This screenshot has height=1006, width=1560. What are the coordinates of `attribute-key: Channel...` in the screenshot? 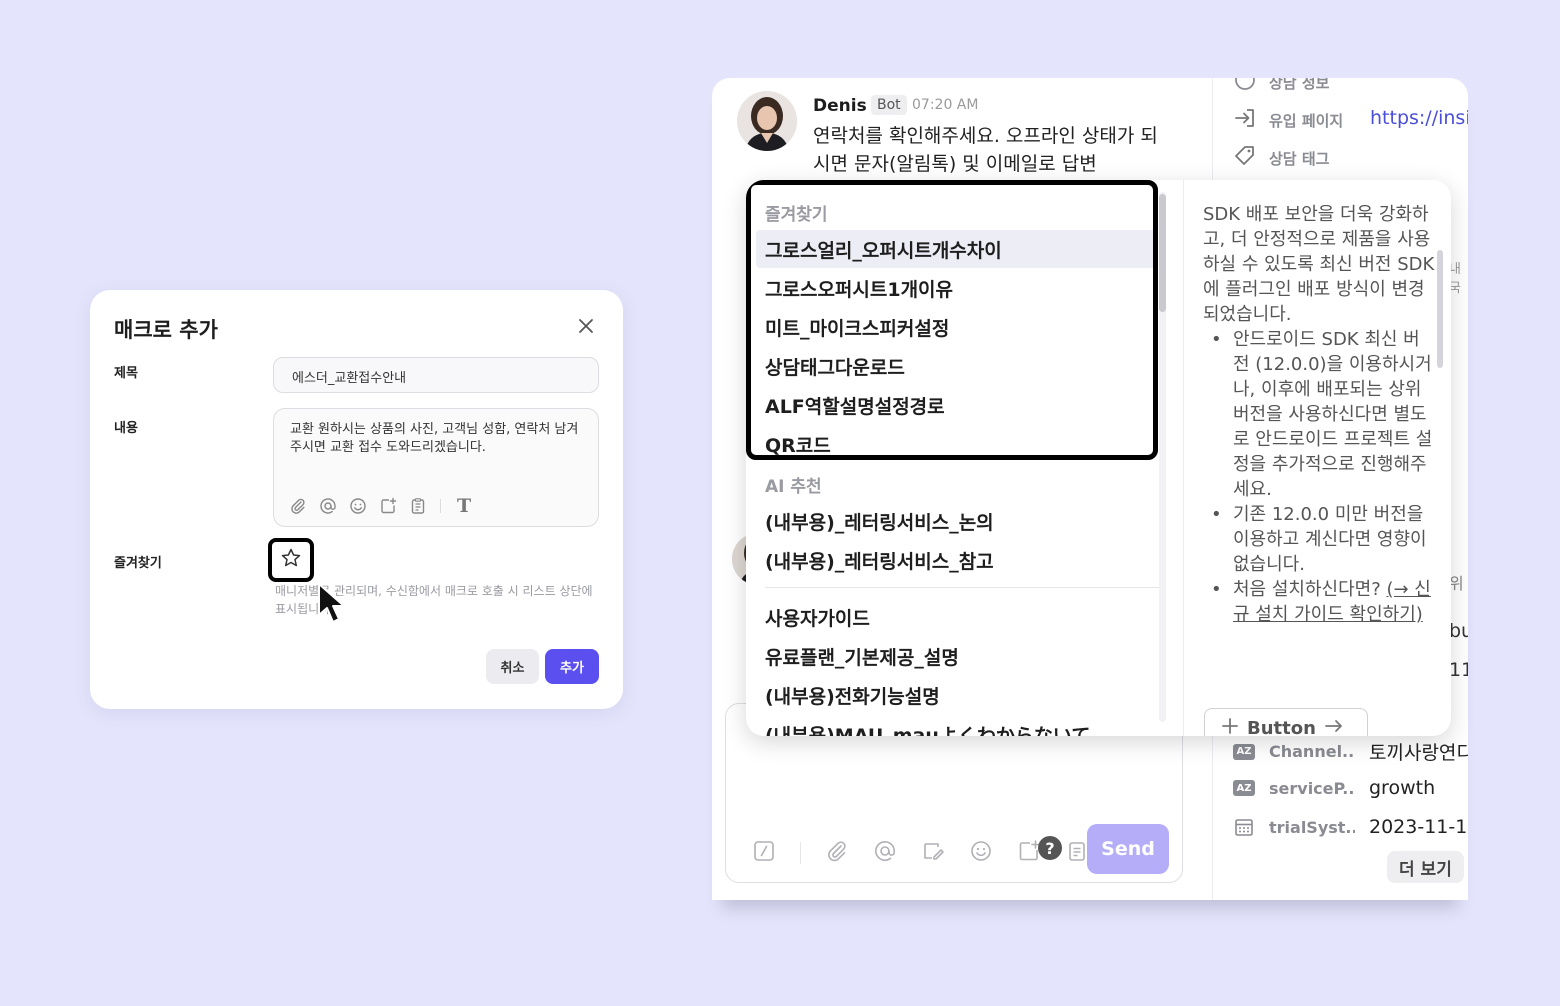 It's located at (1312, 751).